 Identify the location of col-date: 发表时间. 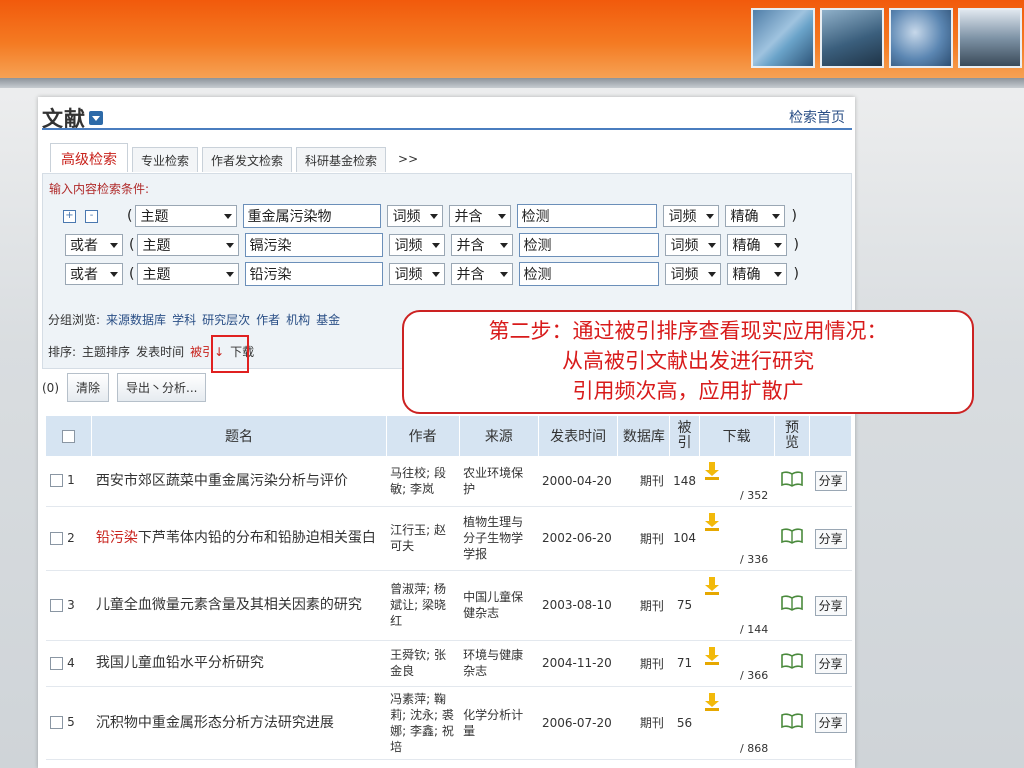
(578, 436).